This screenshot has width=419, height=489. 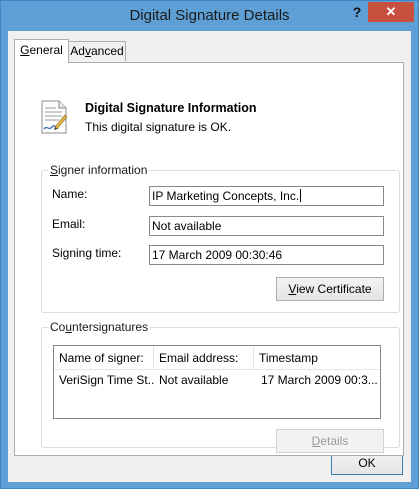 What do you see at coordinates (391, 12) in the screenshot?
I see `close-button: ✕` at bounding box center [391, 12].